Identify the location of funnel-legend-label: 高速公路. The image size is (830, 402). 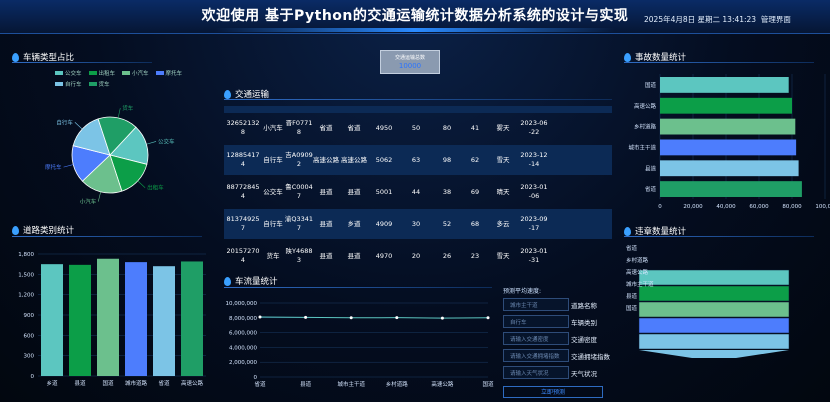
(637, 272).